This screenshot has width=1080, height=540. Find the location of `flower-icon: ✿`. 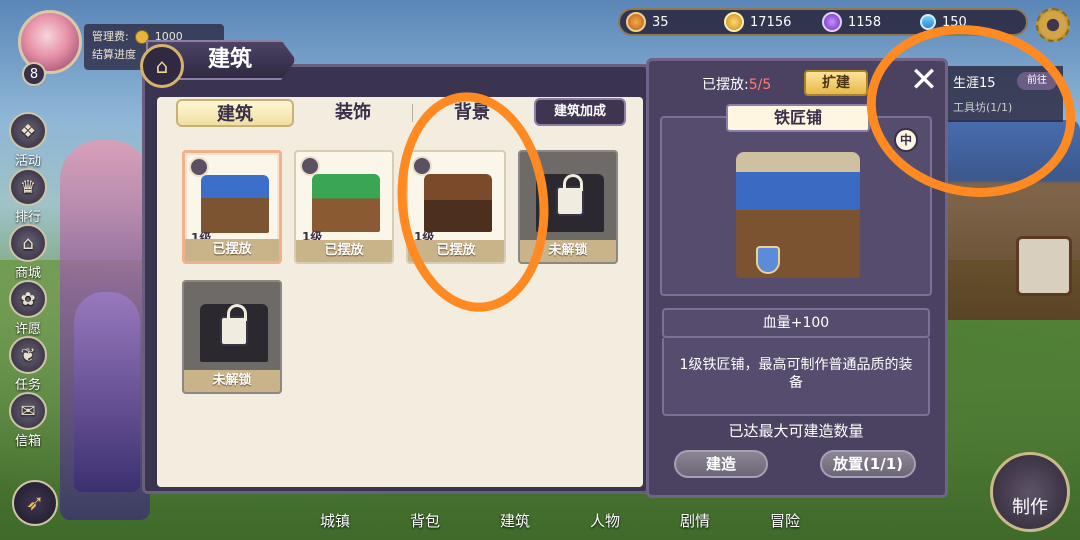

flower-icon: ✿ is located at coordinates (28, 299).